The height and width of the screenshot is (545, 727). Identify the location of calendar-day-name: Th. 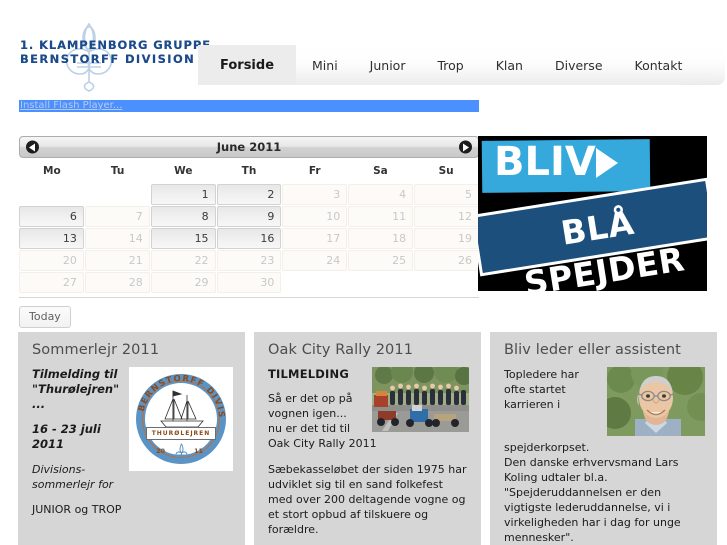
(249, 171).